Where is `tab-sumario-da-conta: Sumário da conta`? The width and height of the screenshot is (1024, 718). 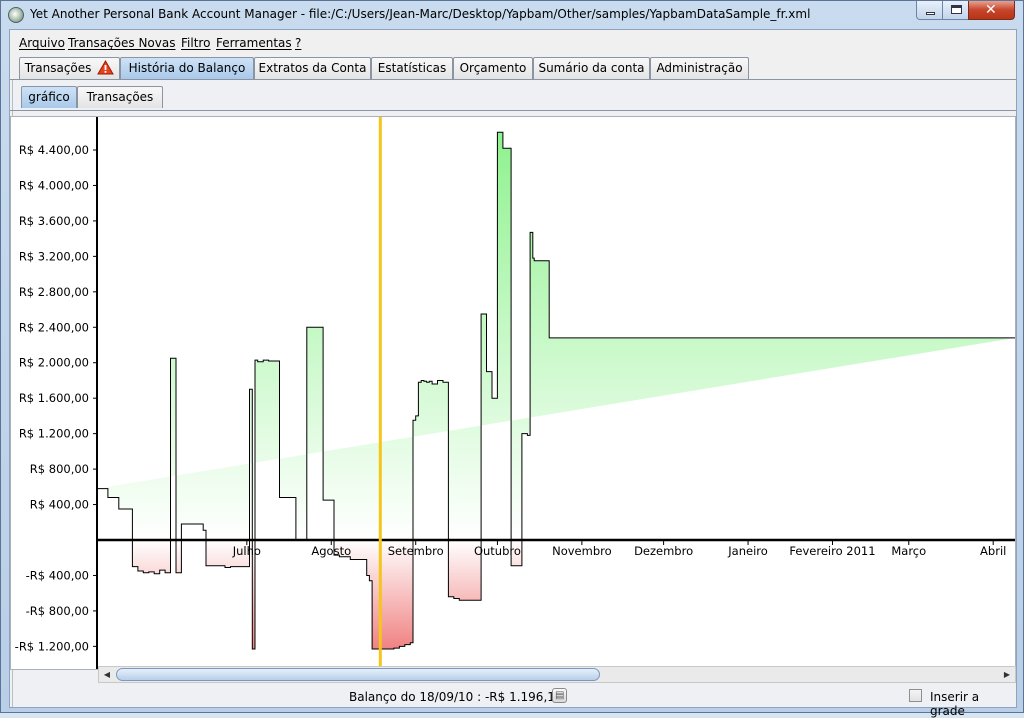
tab-sumario-da-conta: Sumário da conta is located at coordinates (591, 68).